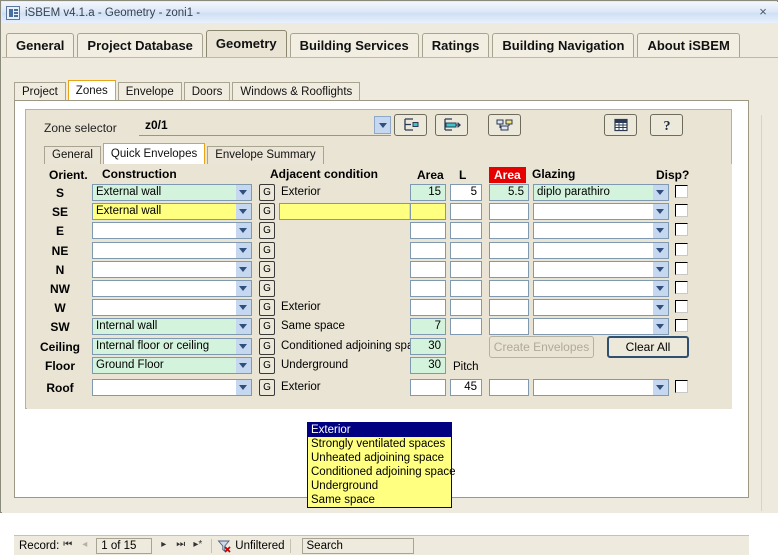  Describe the element at coordinates (428, 365) in the screenshot. I see `area-input: 30` at that location.